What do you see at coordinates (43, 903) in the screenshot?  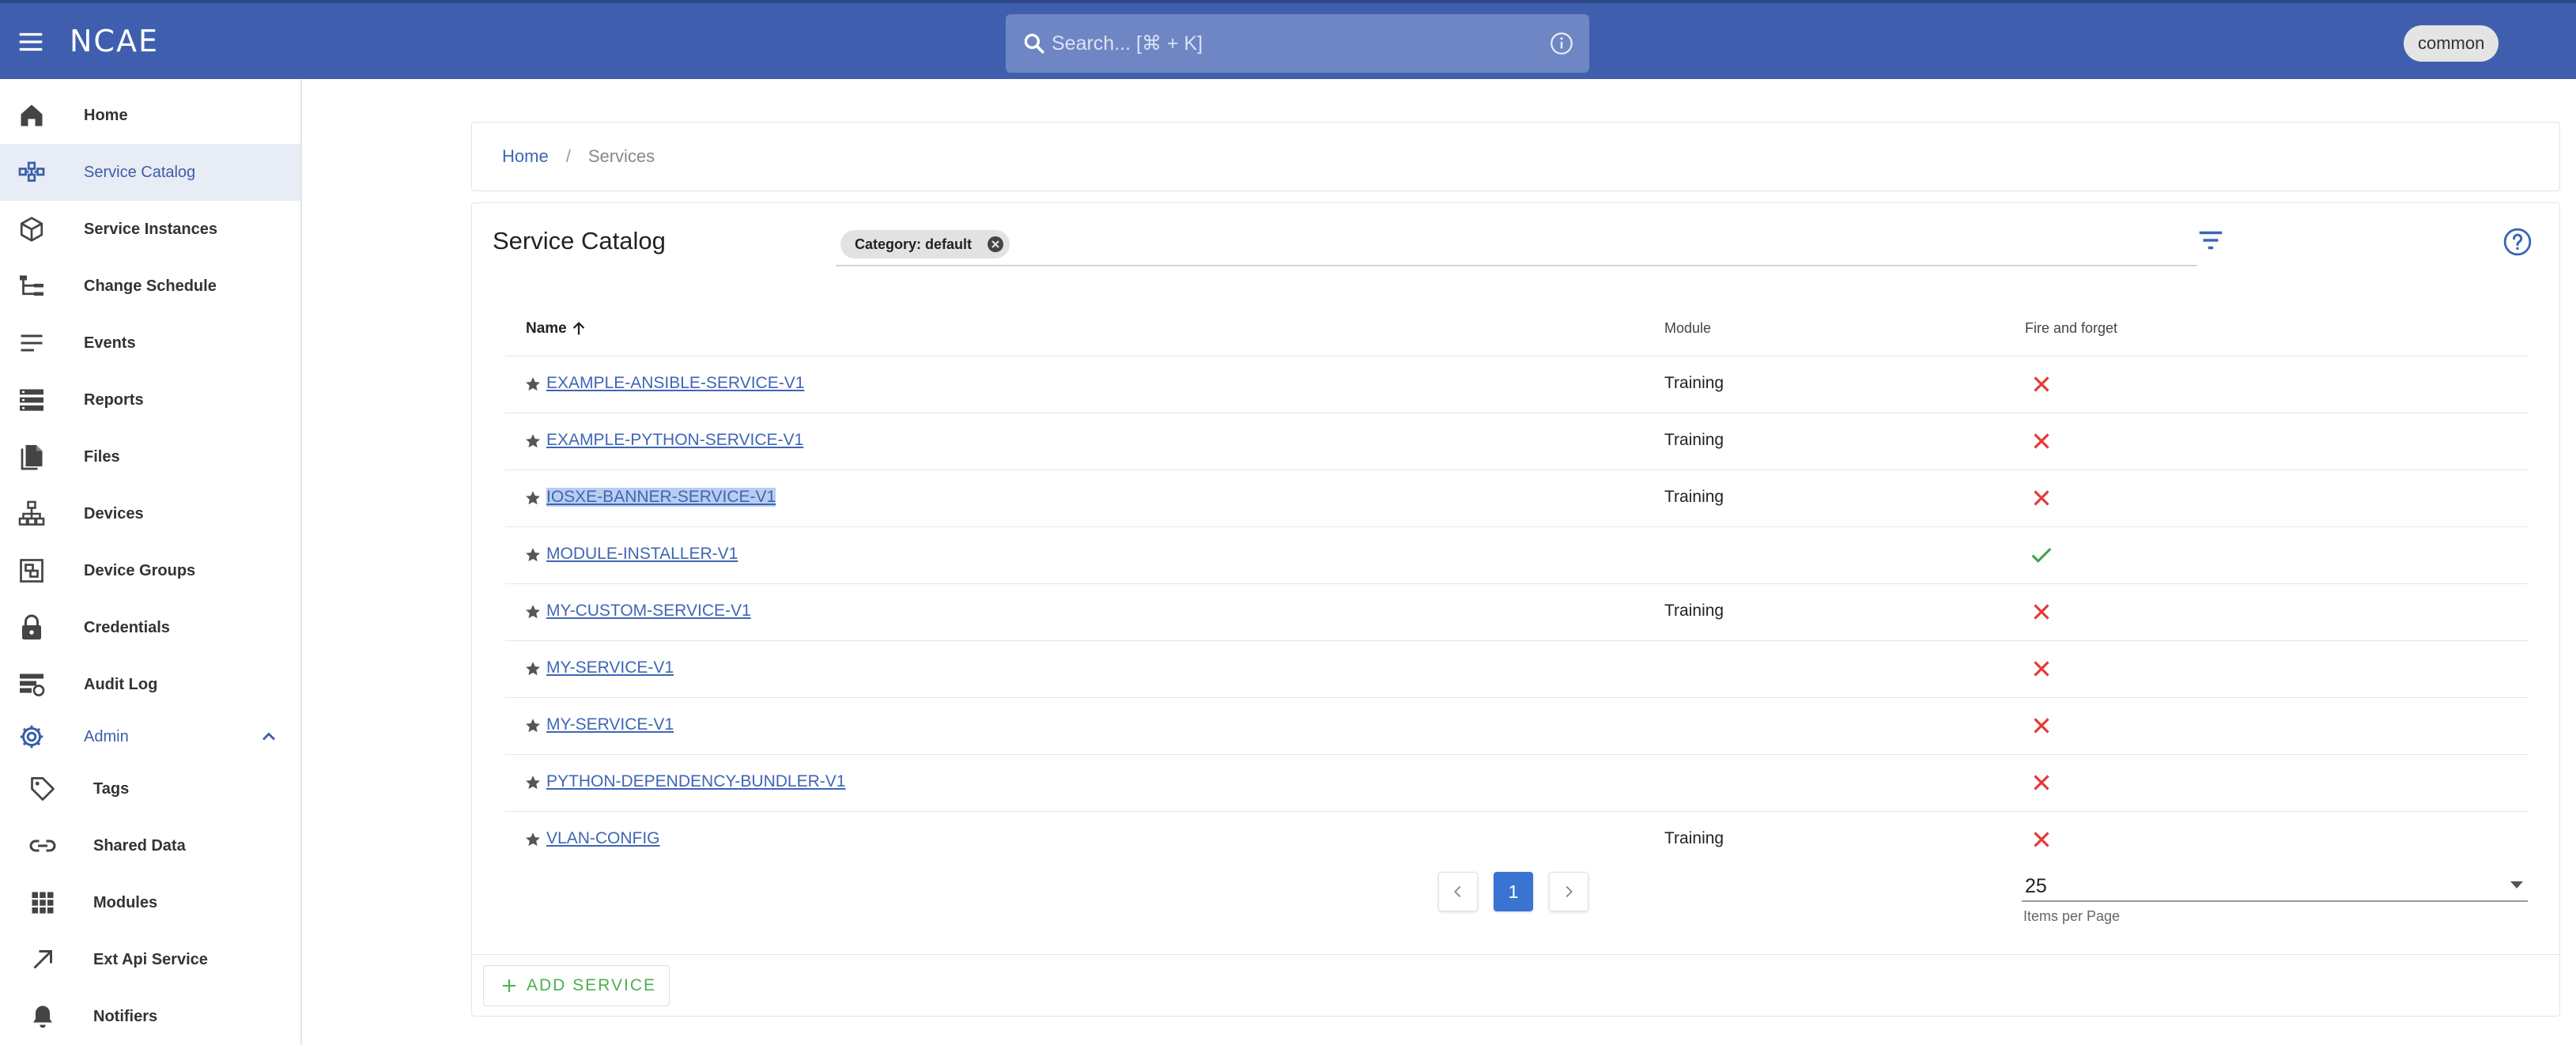 I see `grid-icon` at bounding box center [43, 903].